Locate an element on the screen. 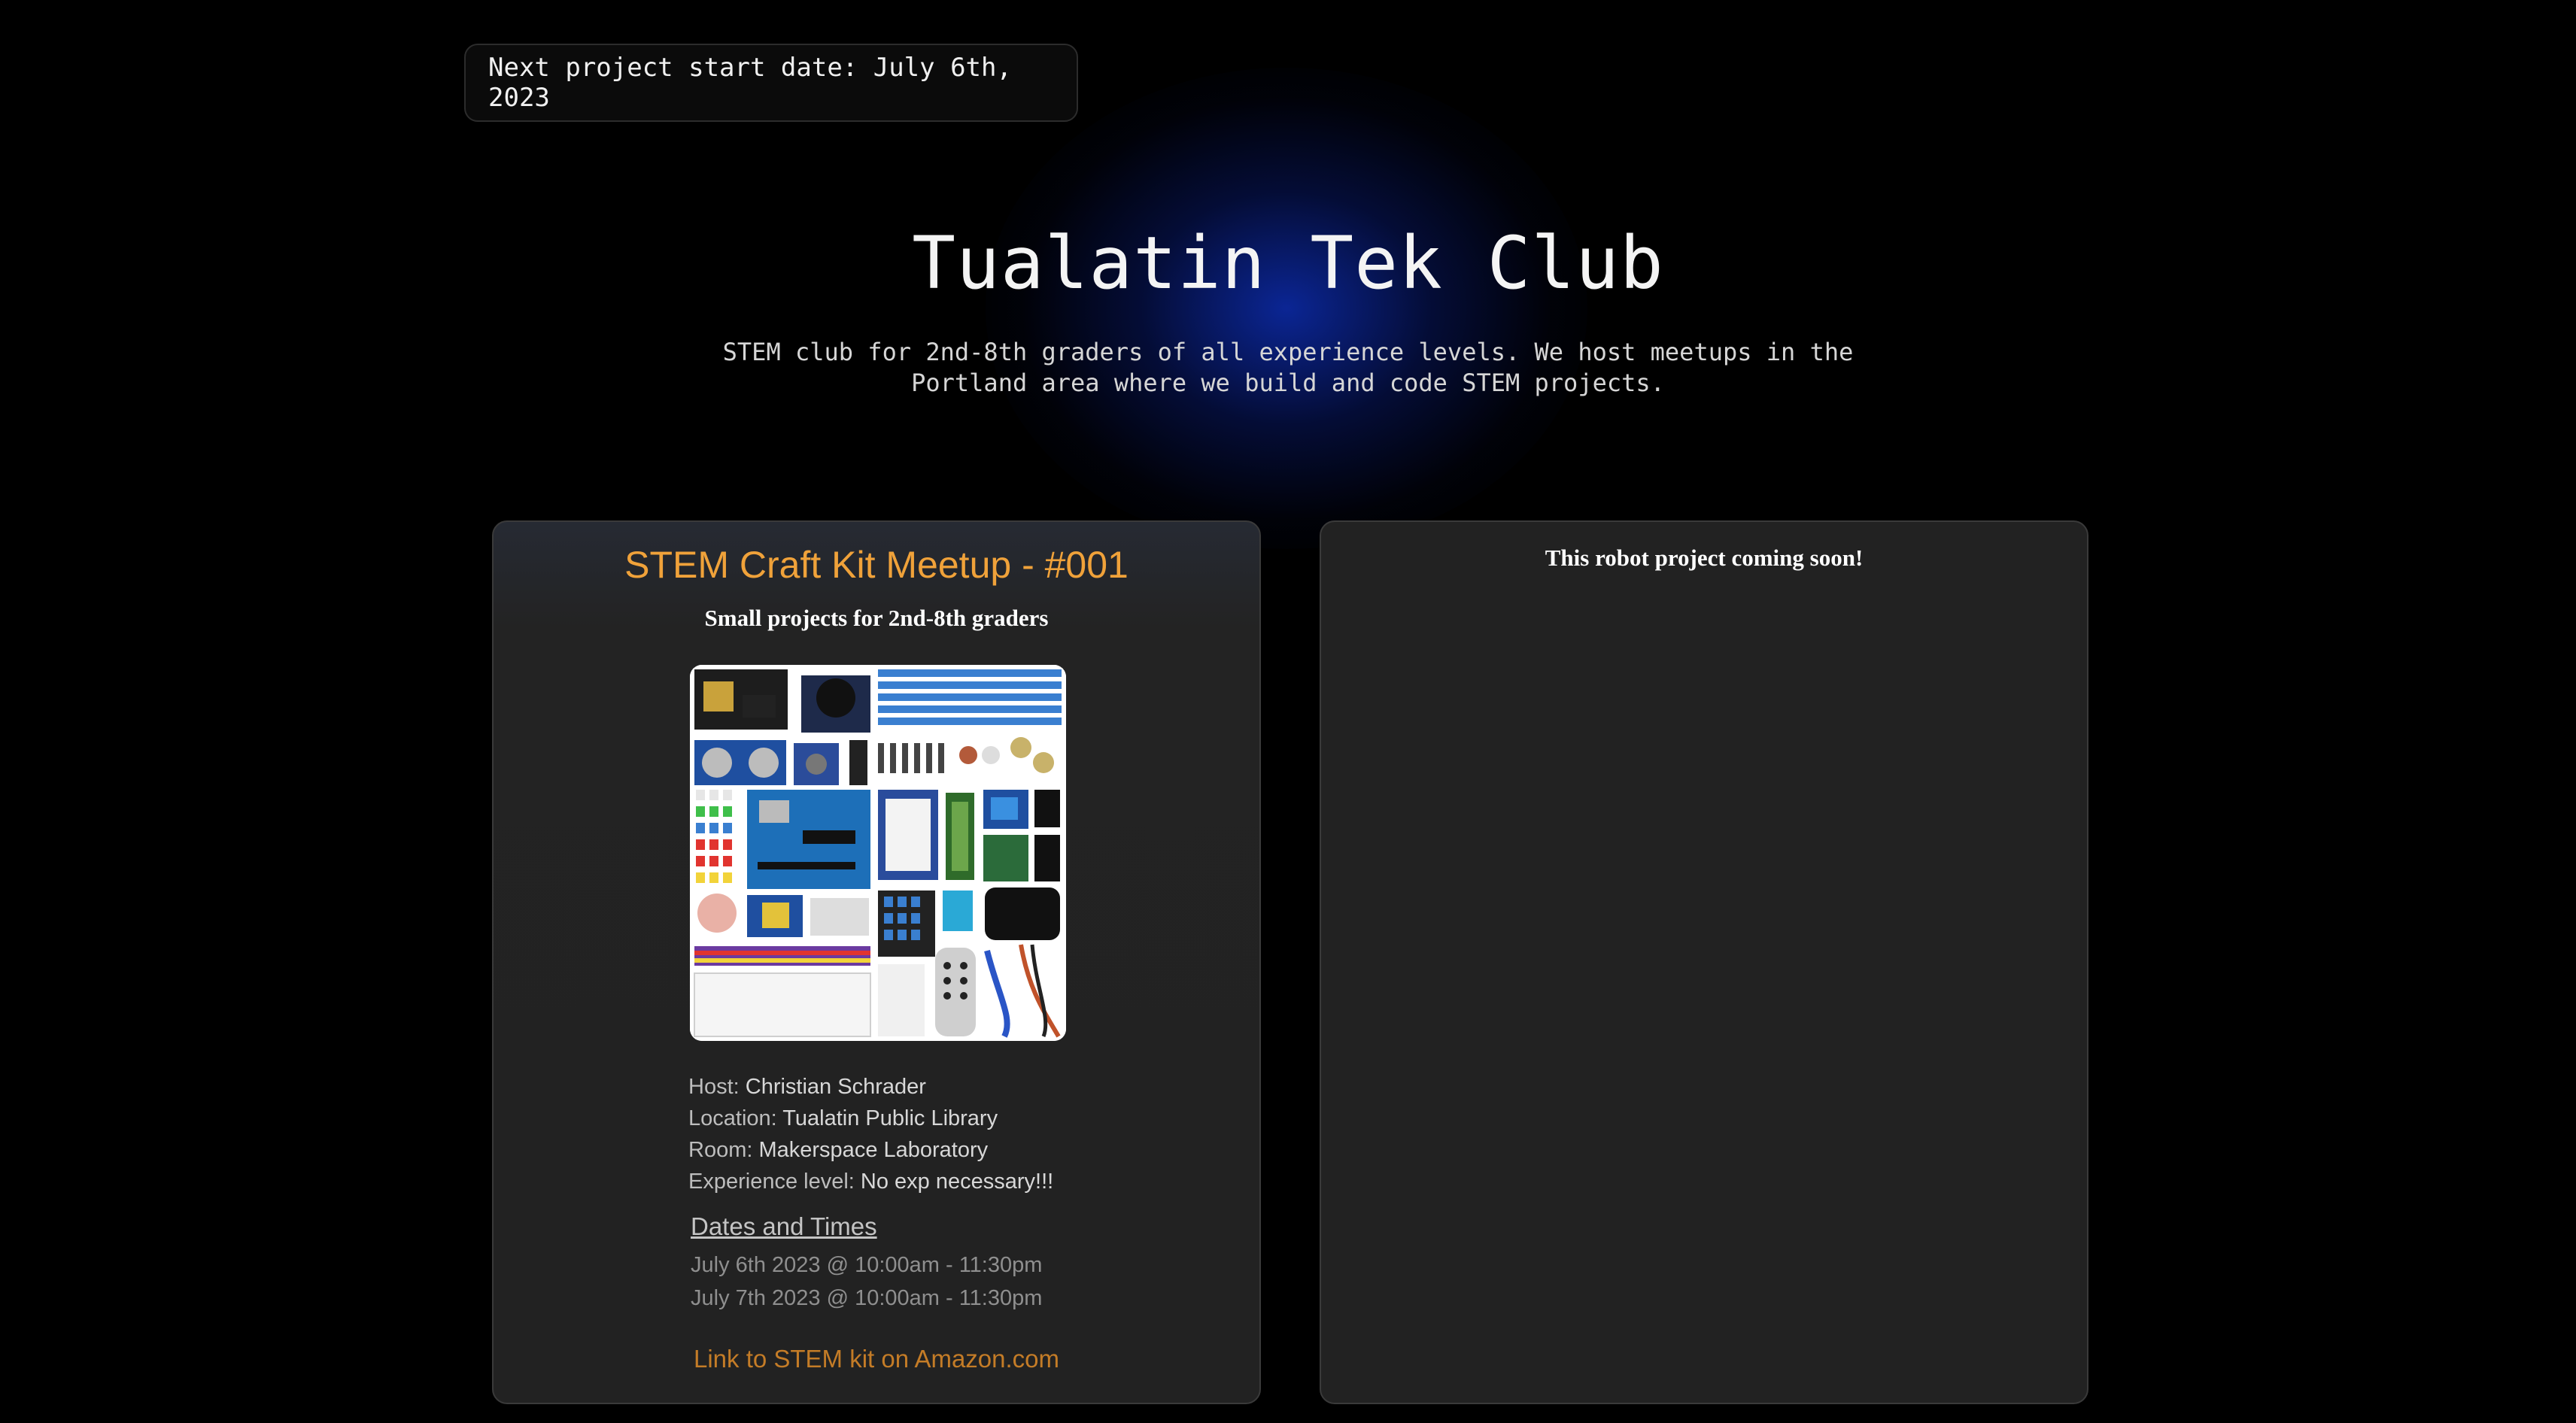  site-title: Tualatin Tek Club is located at coordinates (1288, 263).